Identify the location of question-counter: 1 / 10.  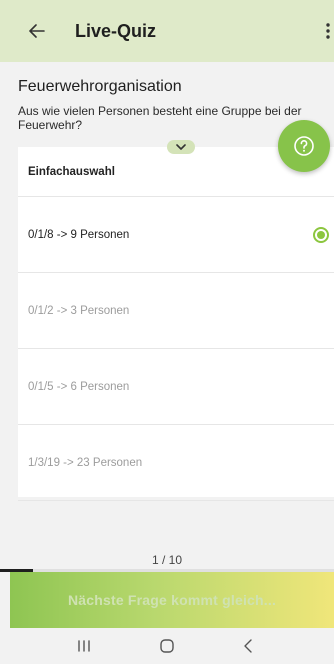
(167, 560).